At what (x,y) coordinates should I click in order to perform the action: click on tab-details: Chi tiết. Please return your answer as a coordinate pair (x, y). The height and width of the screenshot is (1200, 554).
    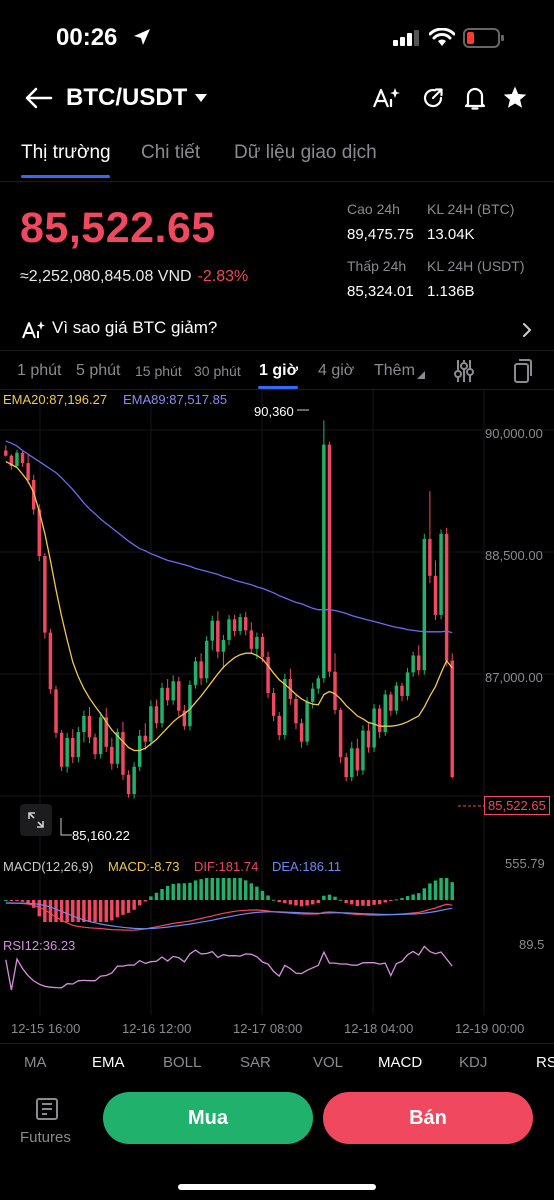
    Looking at the image, I should click on (170, 153).